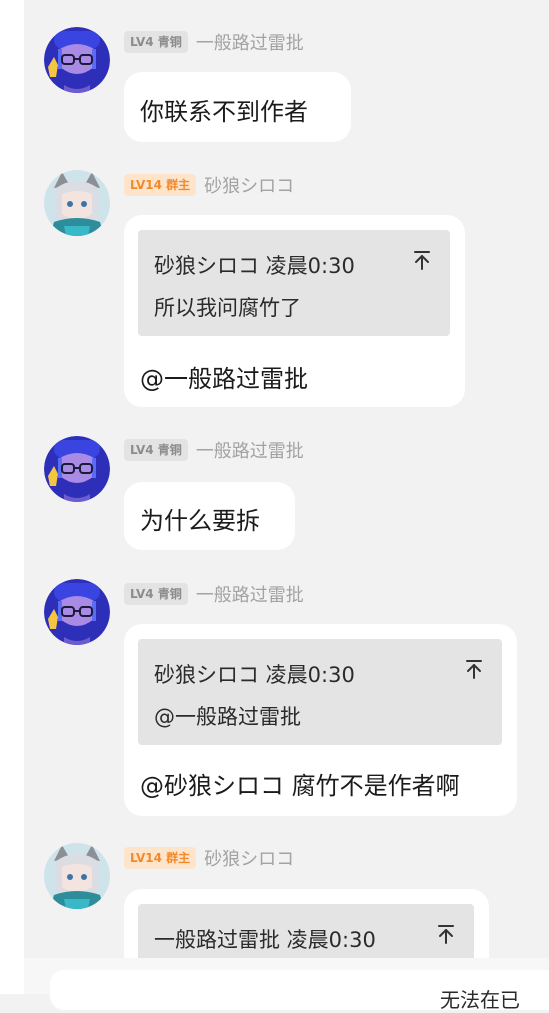  I want to click on message-bubble: 你联系不到作者, so click(237, 107).